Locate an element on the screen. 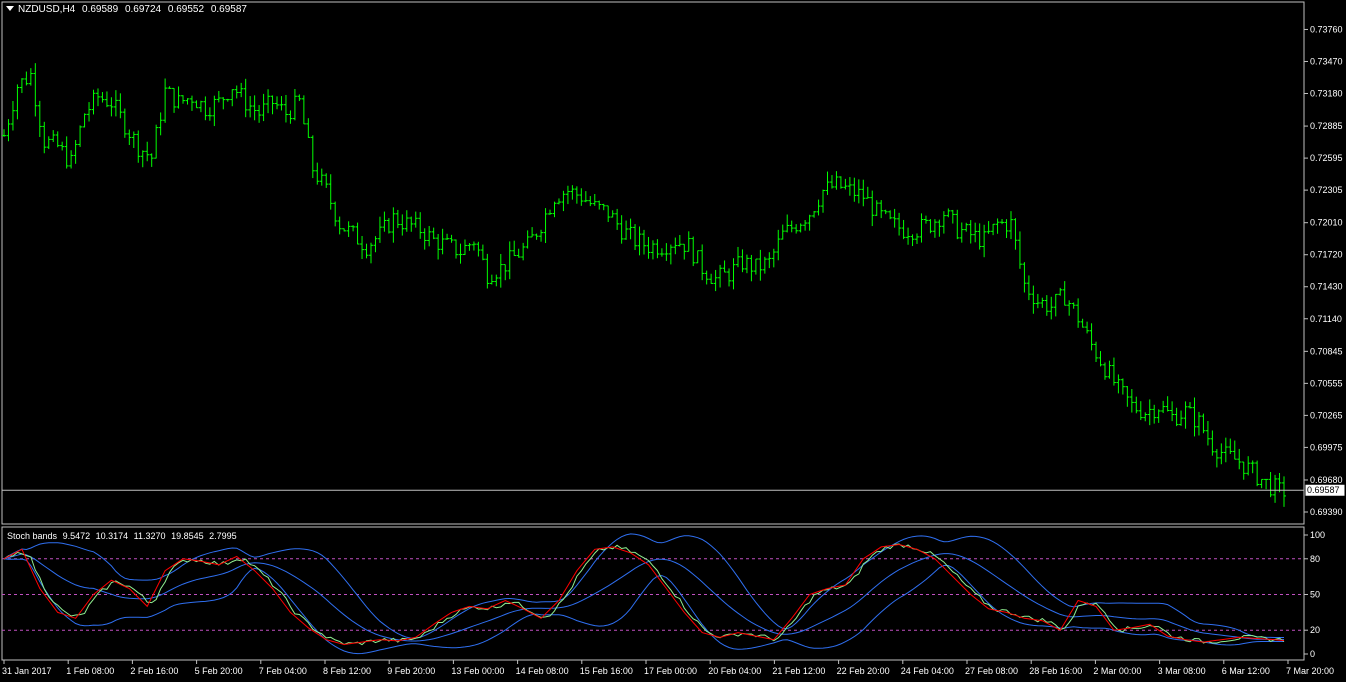 This screenshot has width=1346, height=682. time-tick-label: 14 Feb 08:00 is located at coordinates (542, 671).